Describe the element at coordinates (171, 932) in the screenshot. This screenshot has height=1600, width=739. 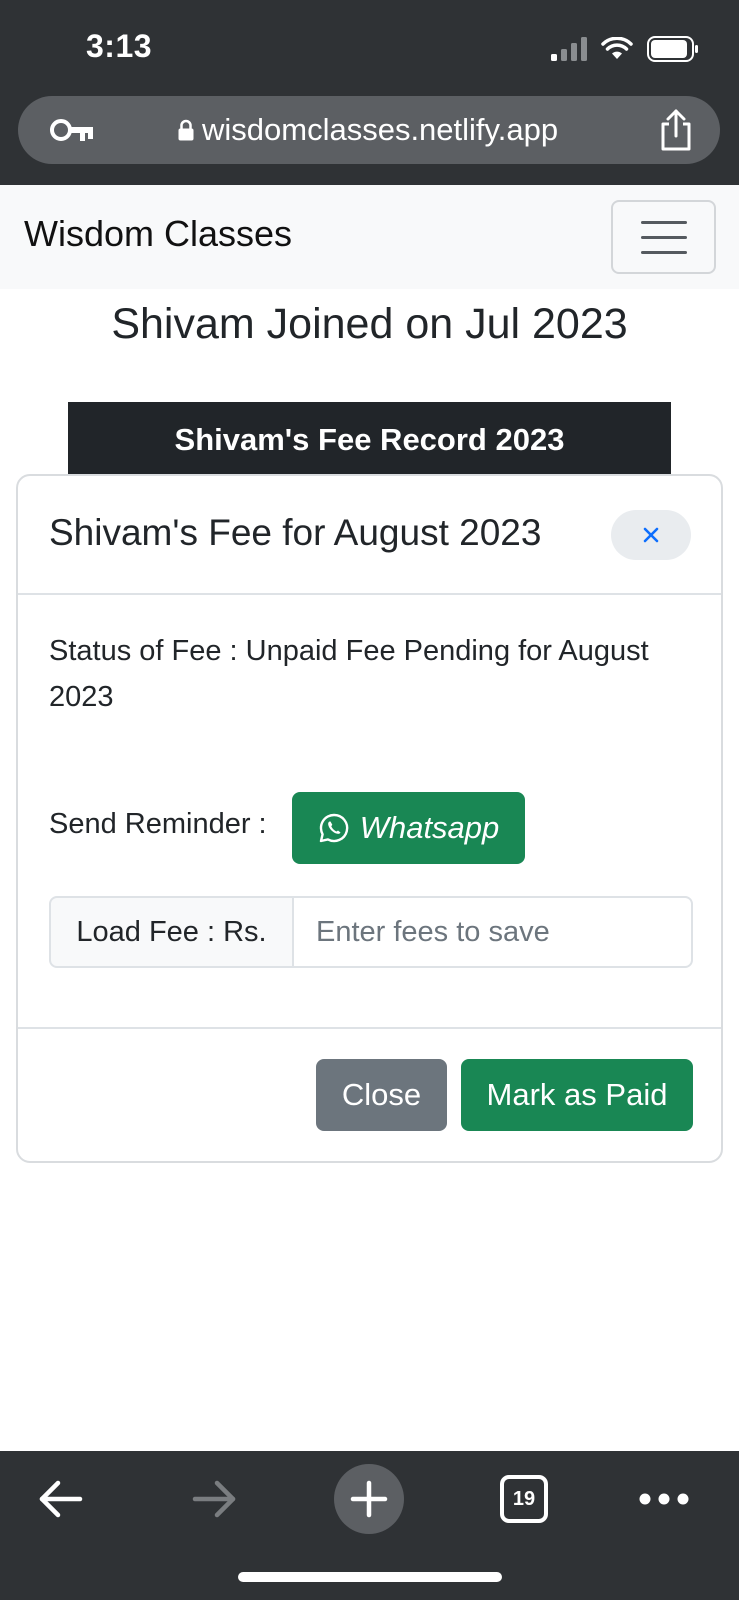
I see `load-fee-prefix: Load Fee : Rs.` at that location.